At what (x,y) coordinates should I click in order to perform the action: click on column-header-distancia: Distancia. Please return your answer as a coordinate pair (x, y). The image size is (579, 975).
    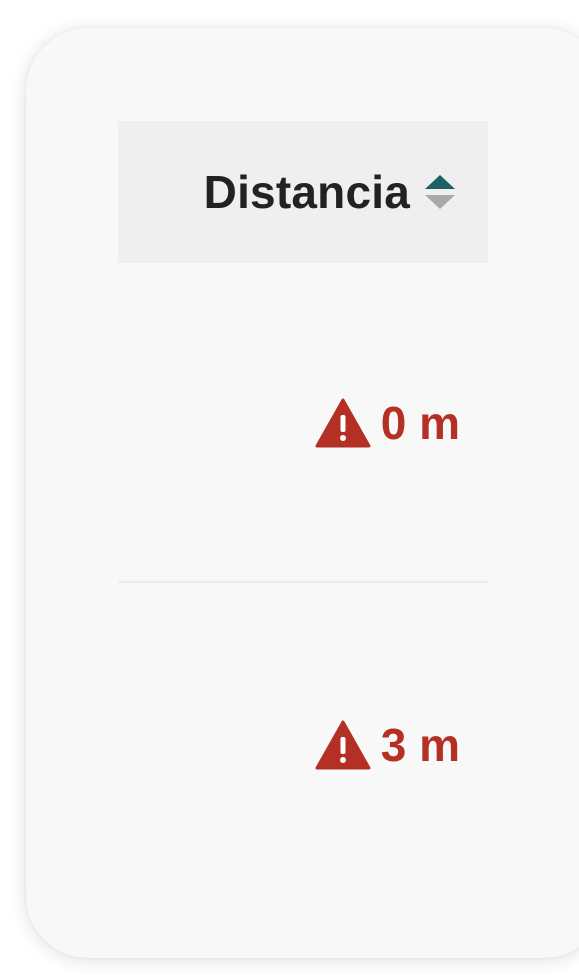
    Looking at the image, I should click on (303, 192).